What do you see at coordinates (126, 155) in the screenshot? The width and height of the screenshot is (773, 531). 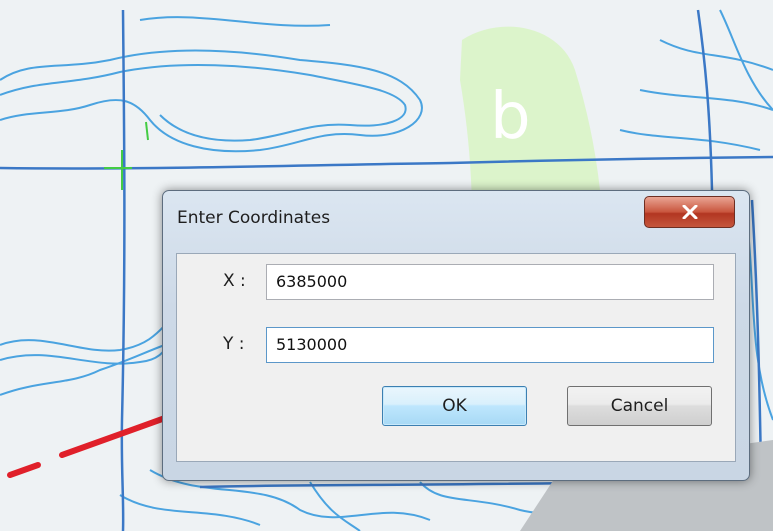 I see `crosshair-icon` at bounding box center [126, 155].